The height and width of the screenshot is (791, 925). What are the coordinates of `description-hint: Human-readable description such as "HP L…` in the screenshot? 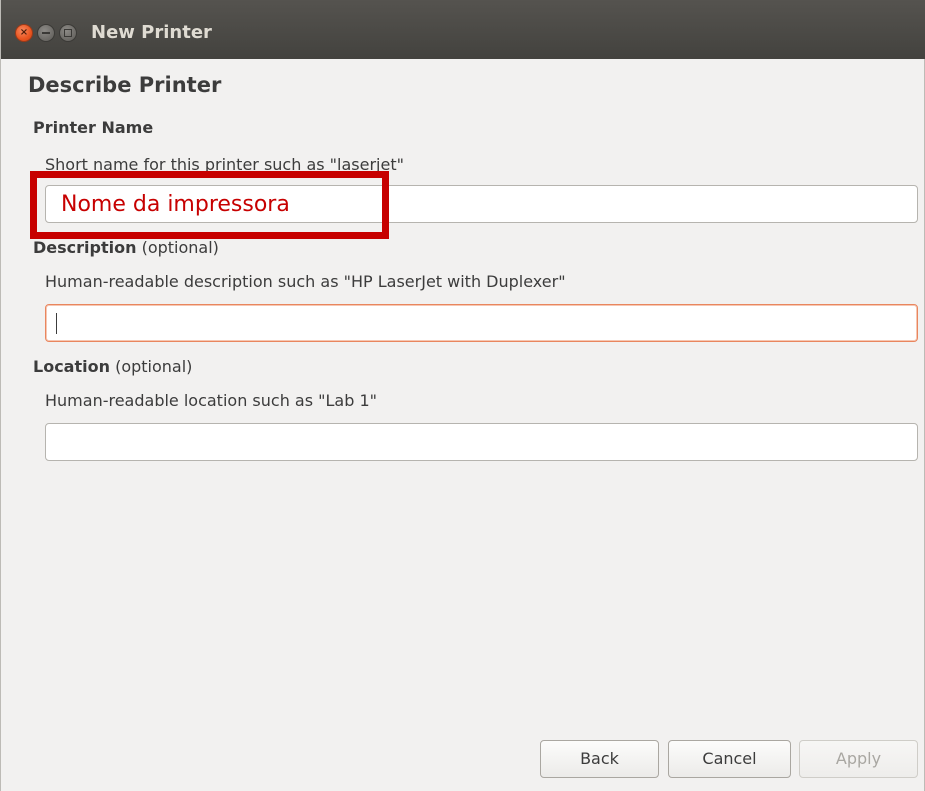 It's located at (305, 281).